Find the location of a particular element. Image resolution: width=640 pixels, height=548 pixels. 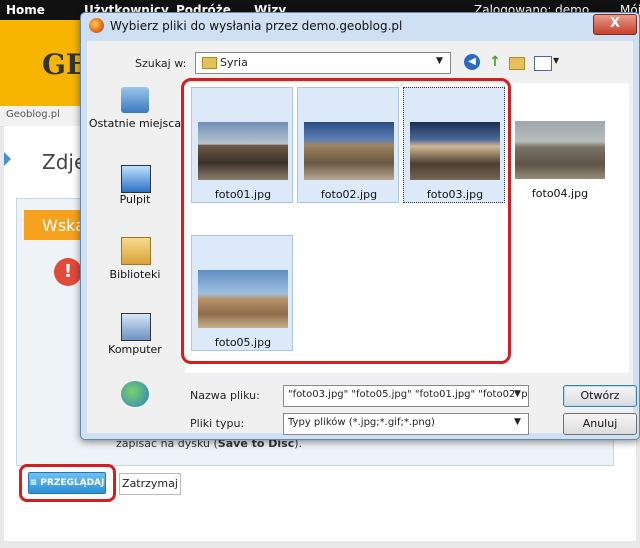

breadcrumb-home: Geoblog.pl is located at coordinates (33, 114).